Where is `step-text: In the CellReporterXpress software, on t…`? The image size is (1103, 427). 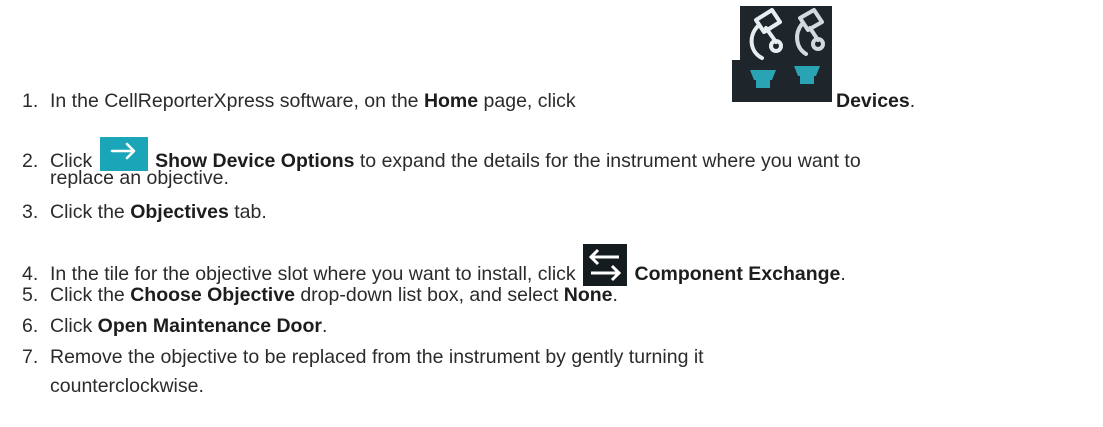 step-text: In the CellReporterXpress software, on t… is located at coordinates (237, 101).